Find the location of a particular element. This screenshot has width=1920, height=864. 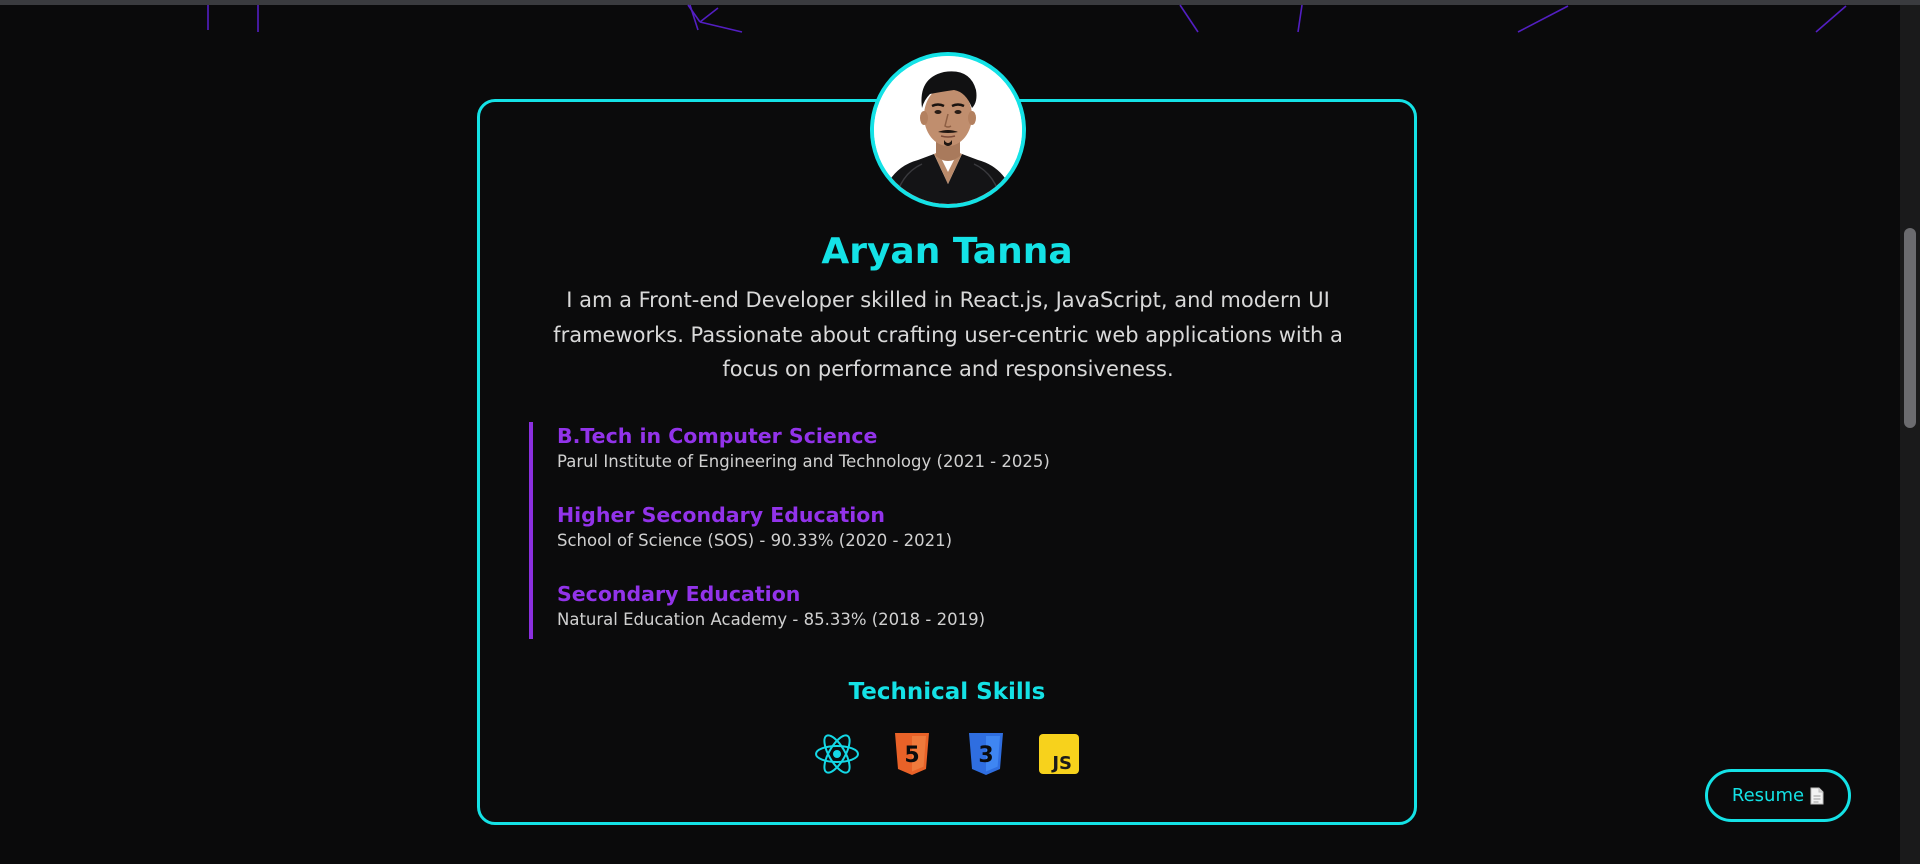

resume-button-label: Resume is located at coordinates (1768, 795).